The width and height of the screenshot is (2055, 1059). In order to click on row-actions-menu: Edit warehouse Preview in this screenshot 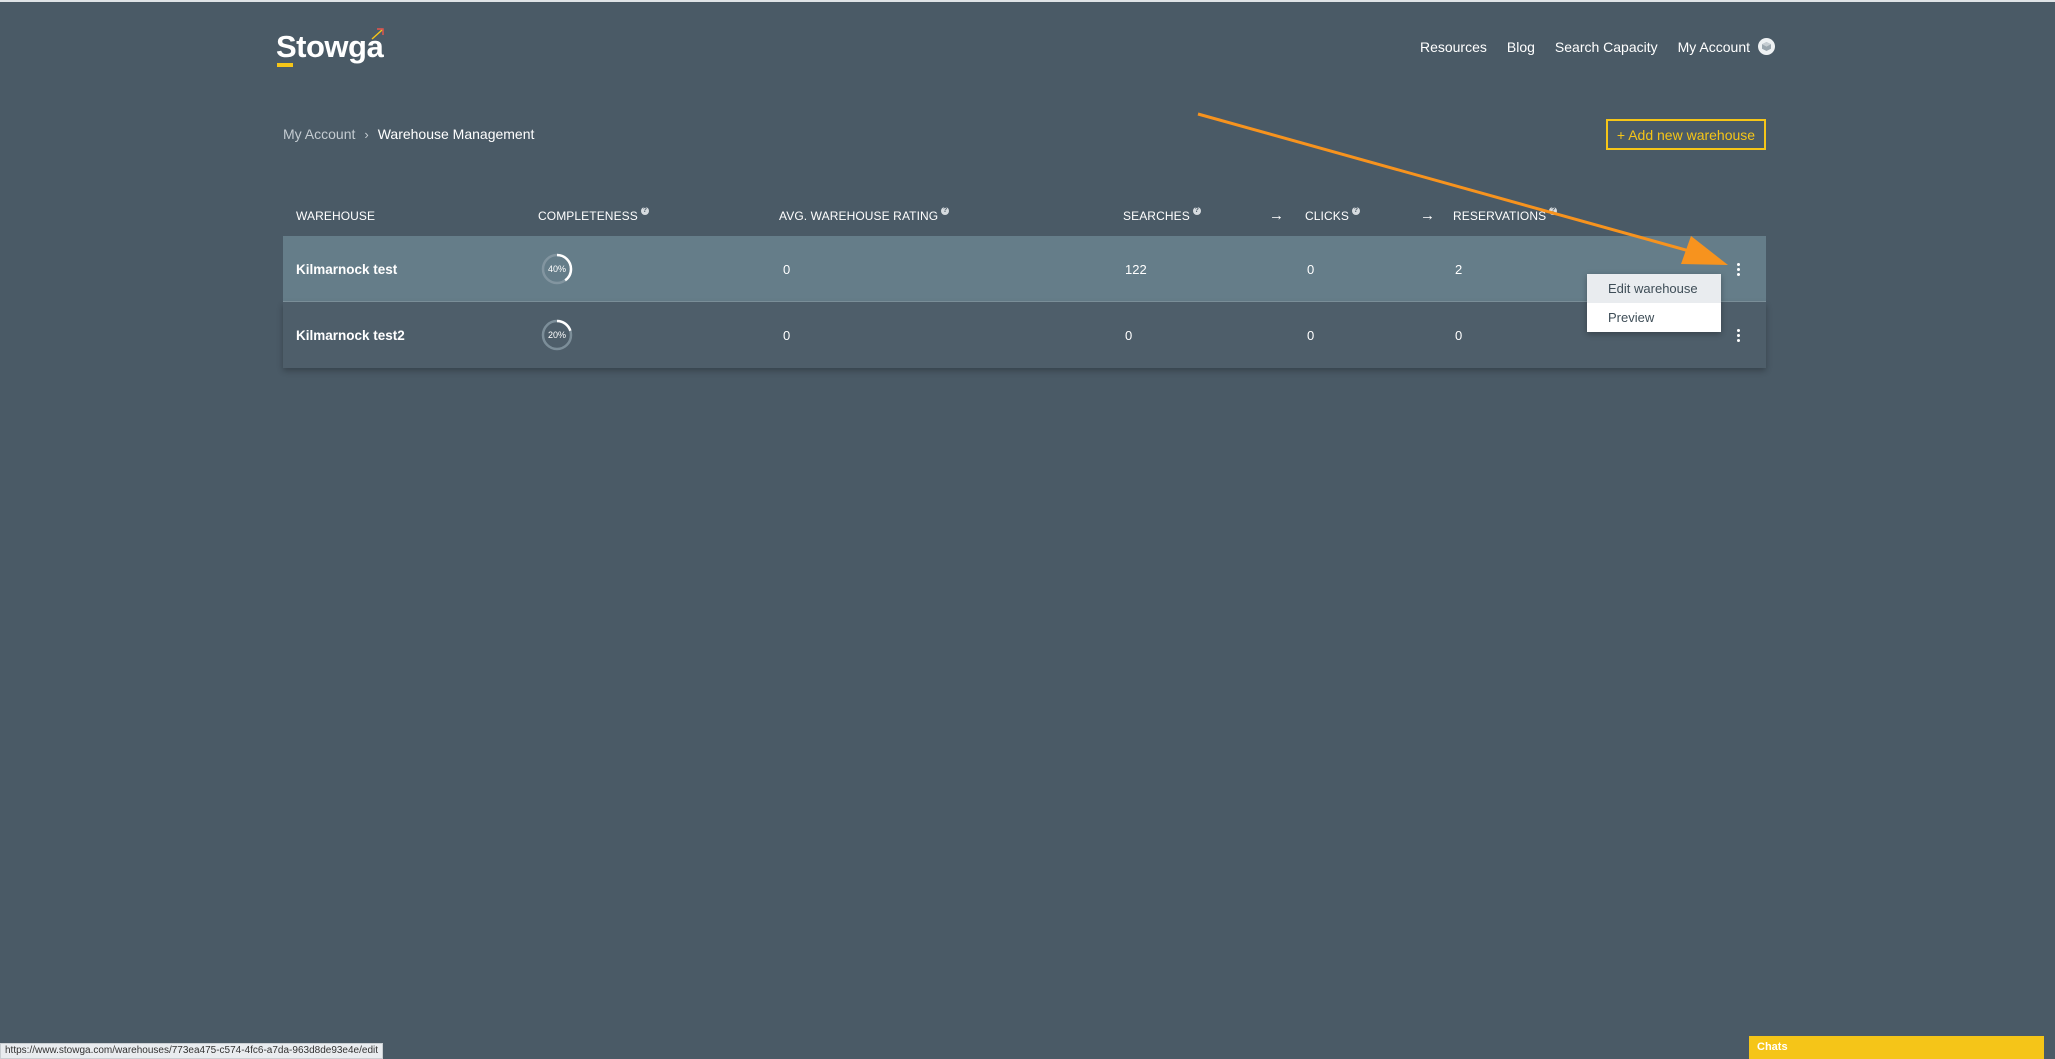, I will do `click(1654, 303)`.